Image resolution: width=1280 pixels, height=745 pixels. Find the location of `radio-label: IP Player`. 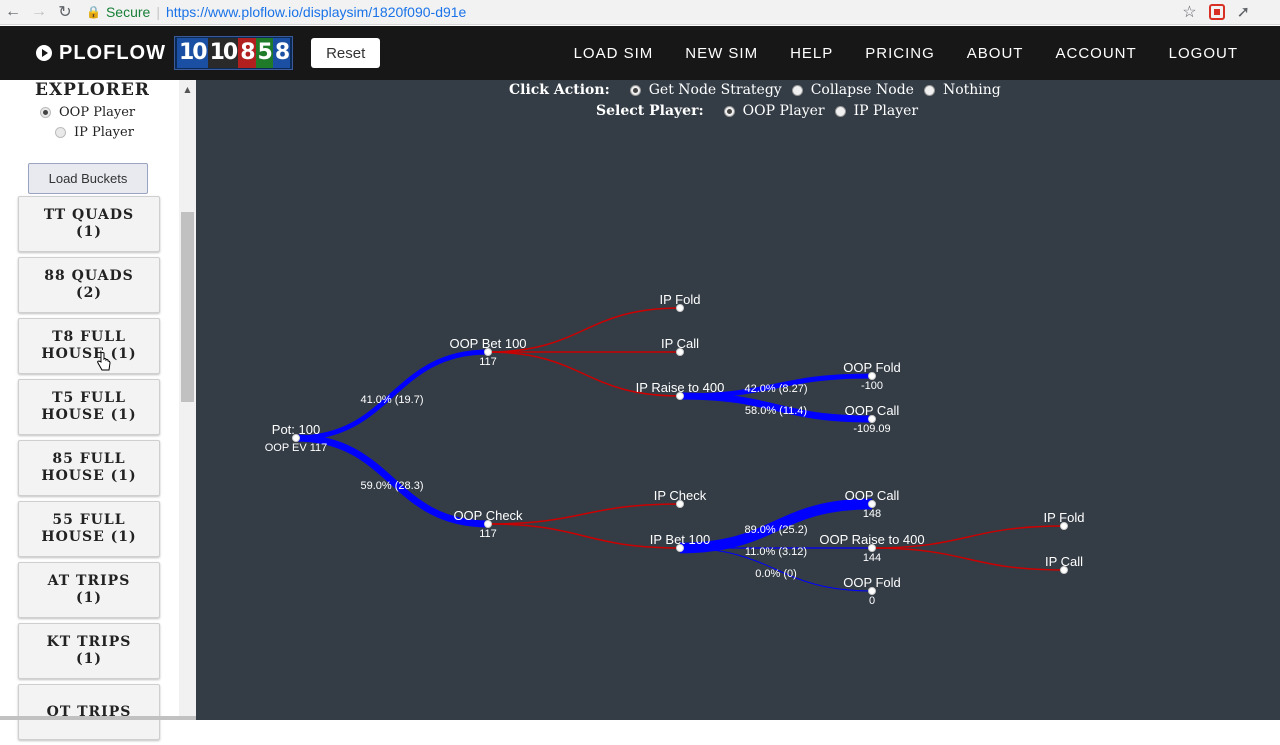

radio-label: IP Player is located at coordinates (104, 132).